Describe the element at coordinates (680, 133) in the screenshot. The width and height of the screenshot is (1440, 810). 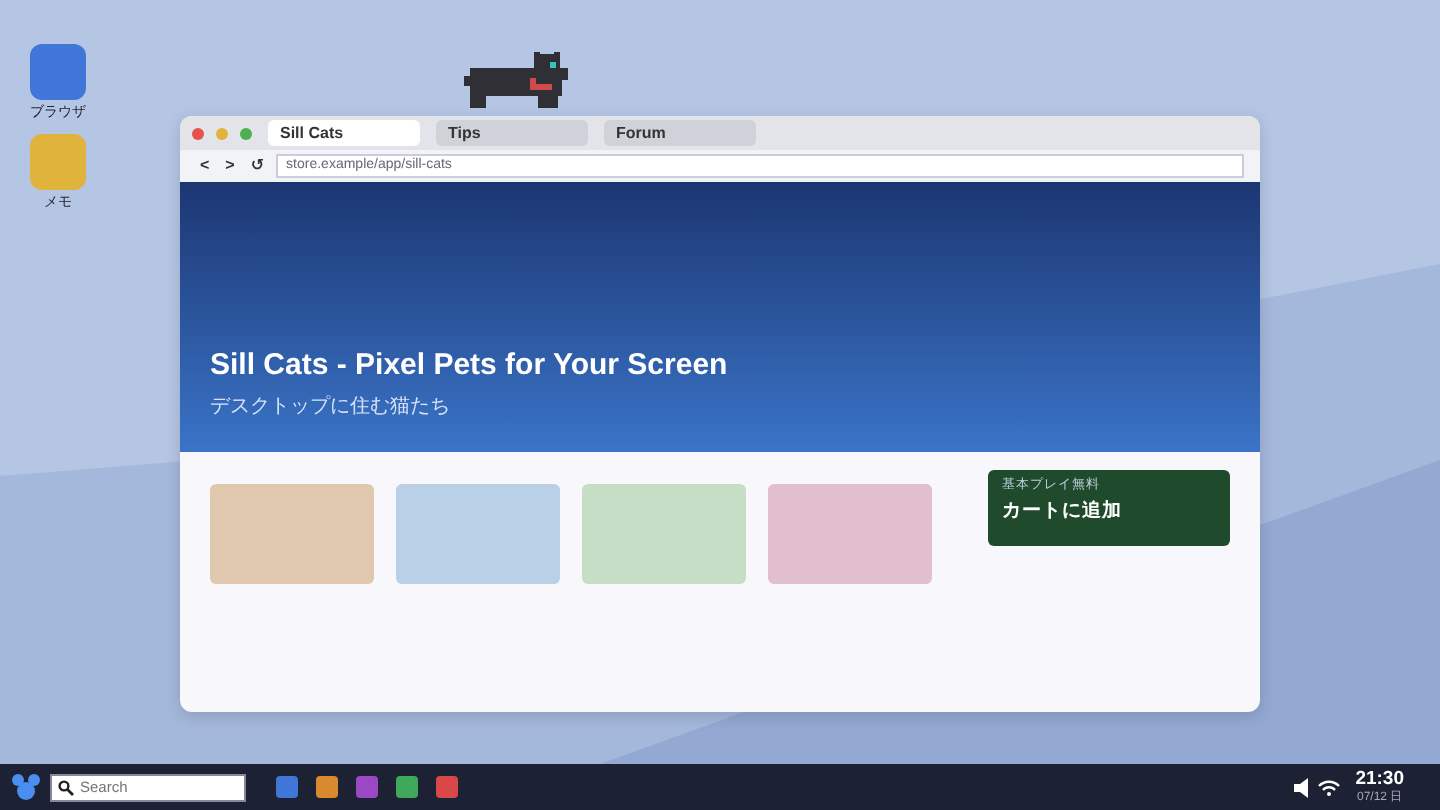
I see `browser-tab: Forum` at that location.